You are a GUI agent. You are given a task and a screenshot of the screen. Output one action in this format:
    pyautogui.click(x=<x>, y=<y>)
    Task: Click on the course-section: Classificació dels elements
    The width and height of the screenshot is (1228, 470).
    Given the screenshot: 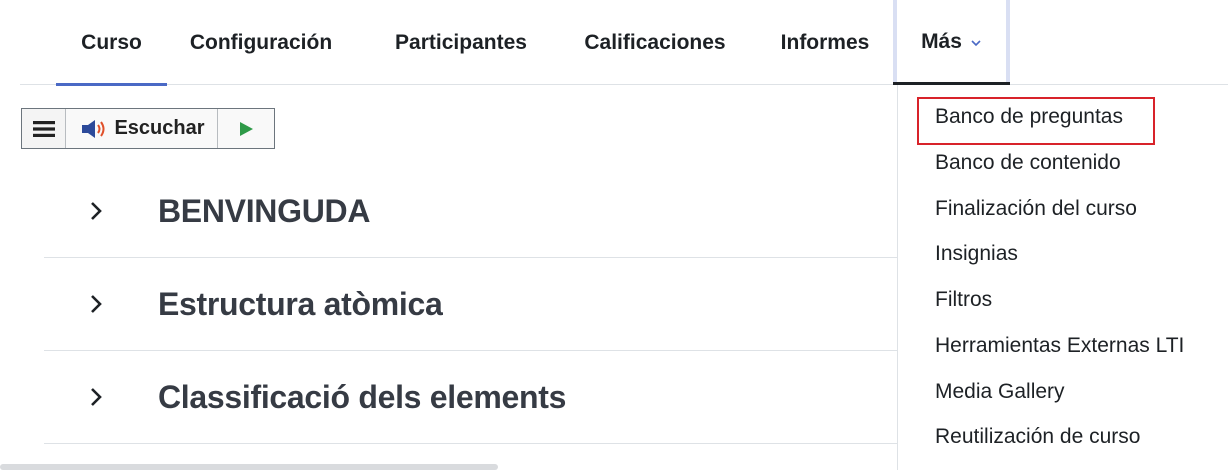 What is the action you would take?
    pyautogui.click(x=471, y=397)
    